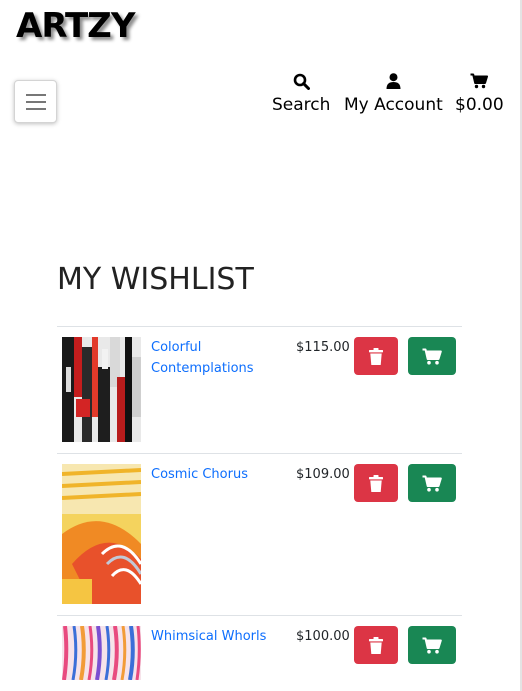  I want to click on navbar-toggle-button, so click(35, 101).